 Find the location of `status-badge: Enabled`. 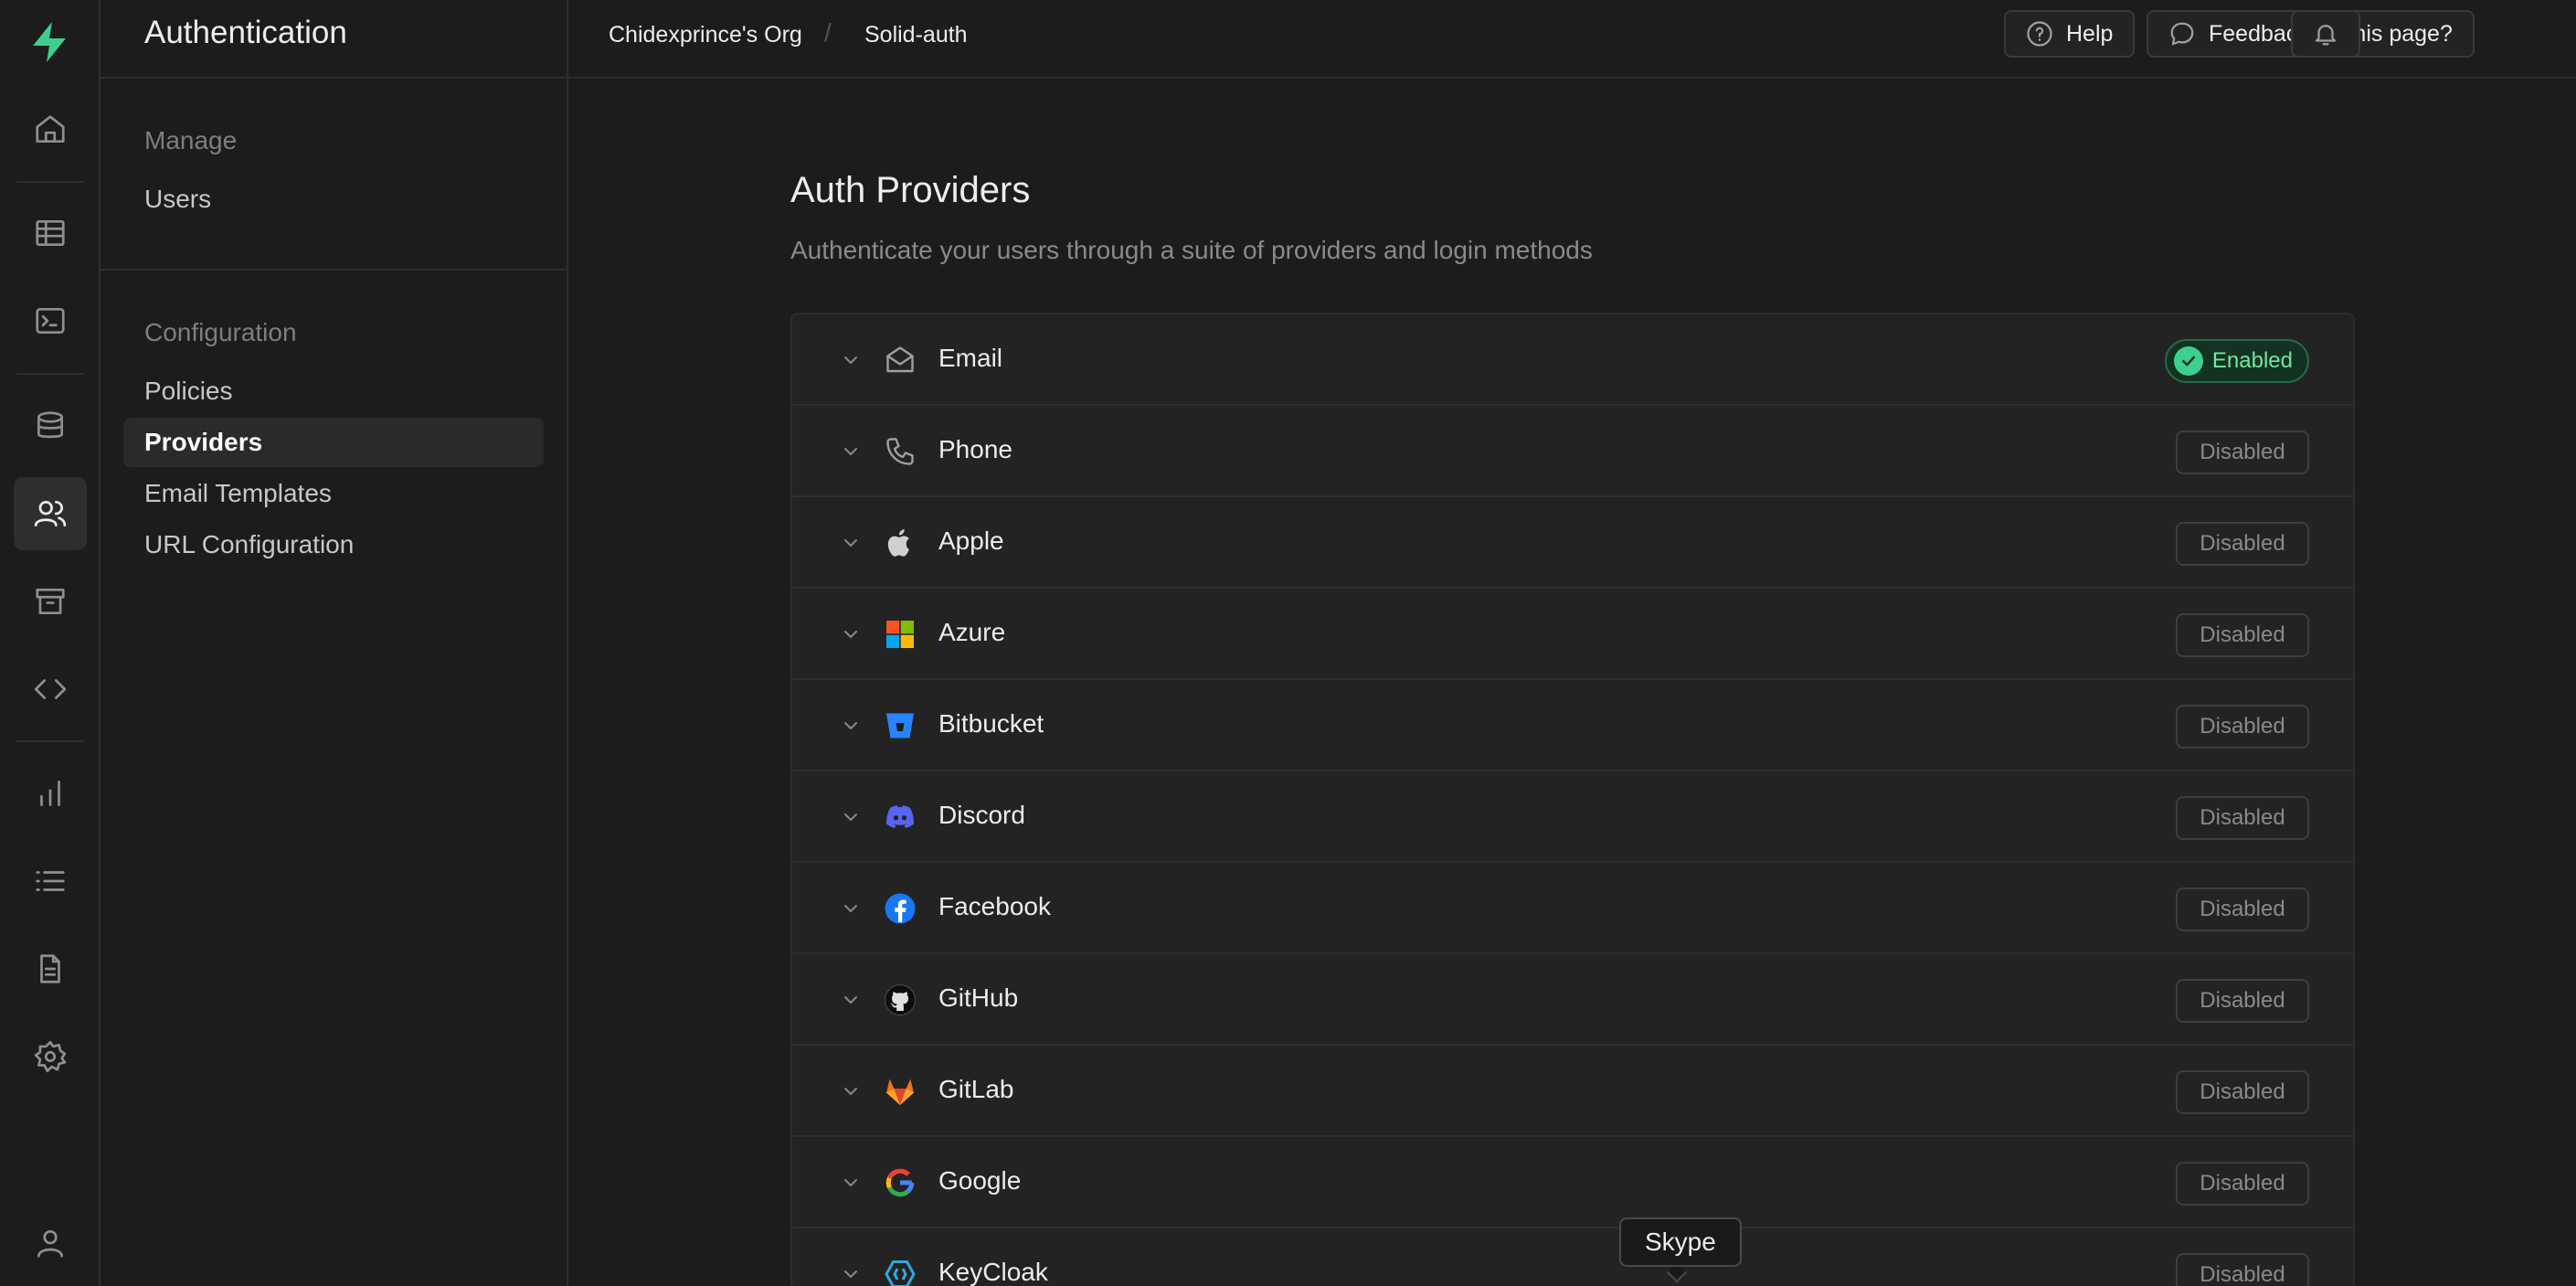

status-badge: Enabled is located at coordinates (2236, 361).